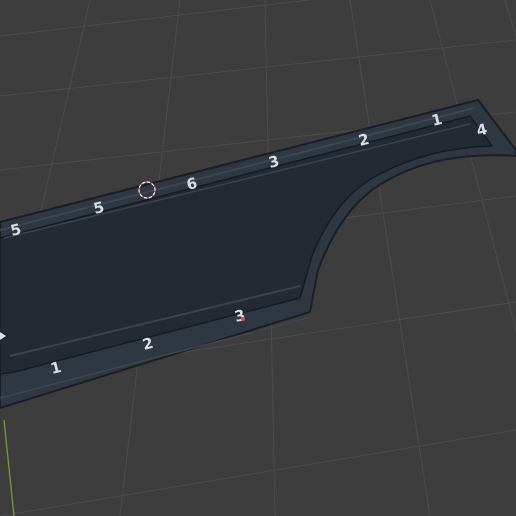  Describe the element at coordinates (243, 319) in the screenshot. I see `bottom-marker-dot` at that location.